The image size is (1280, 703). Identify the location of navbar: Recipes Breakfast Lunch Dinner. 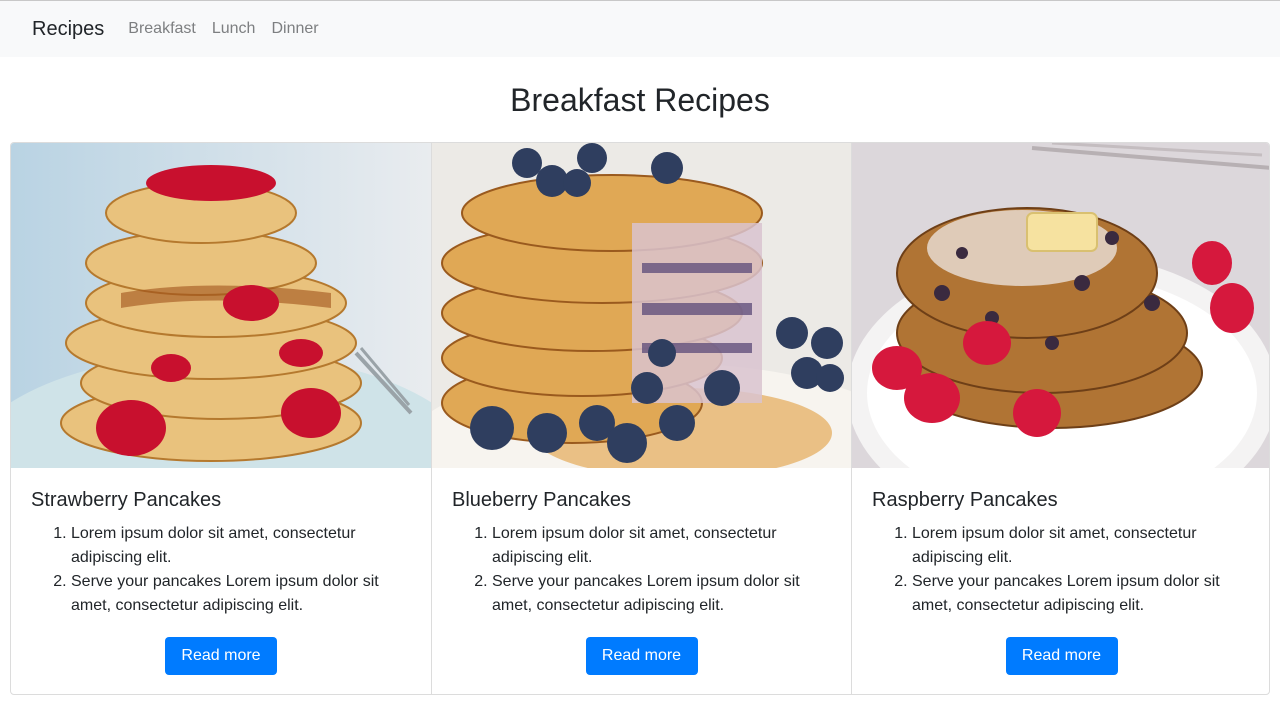
(640, 28).